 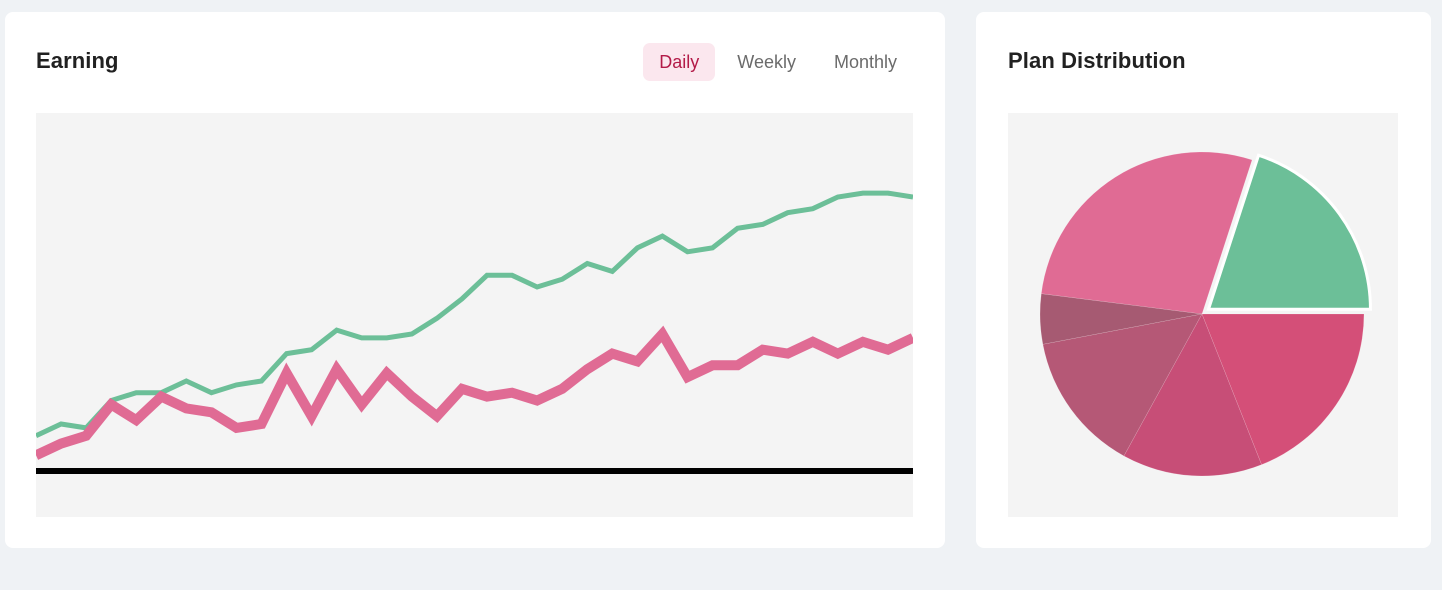 I want to click on plan-distribution-title: Plan Distribution, so click(x=1097, y=60).